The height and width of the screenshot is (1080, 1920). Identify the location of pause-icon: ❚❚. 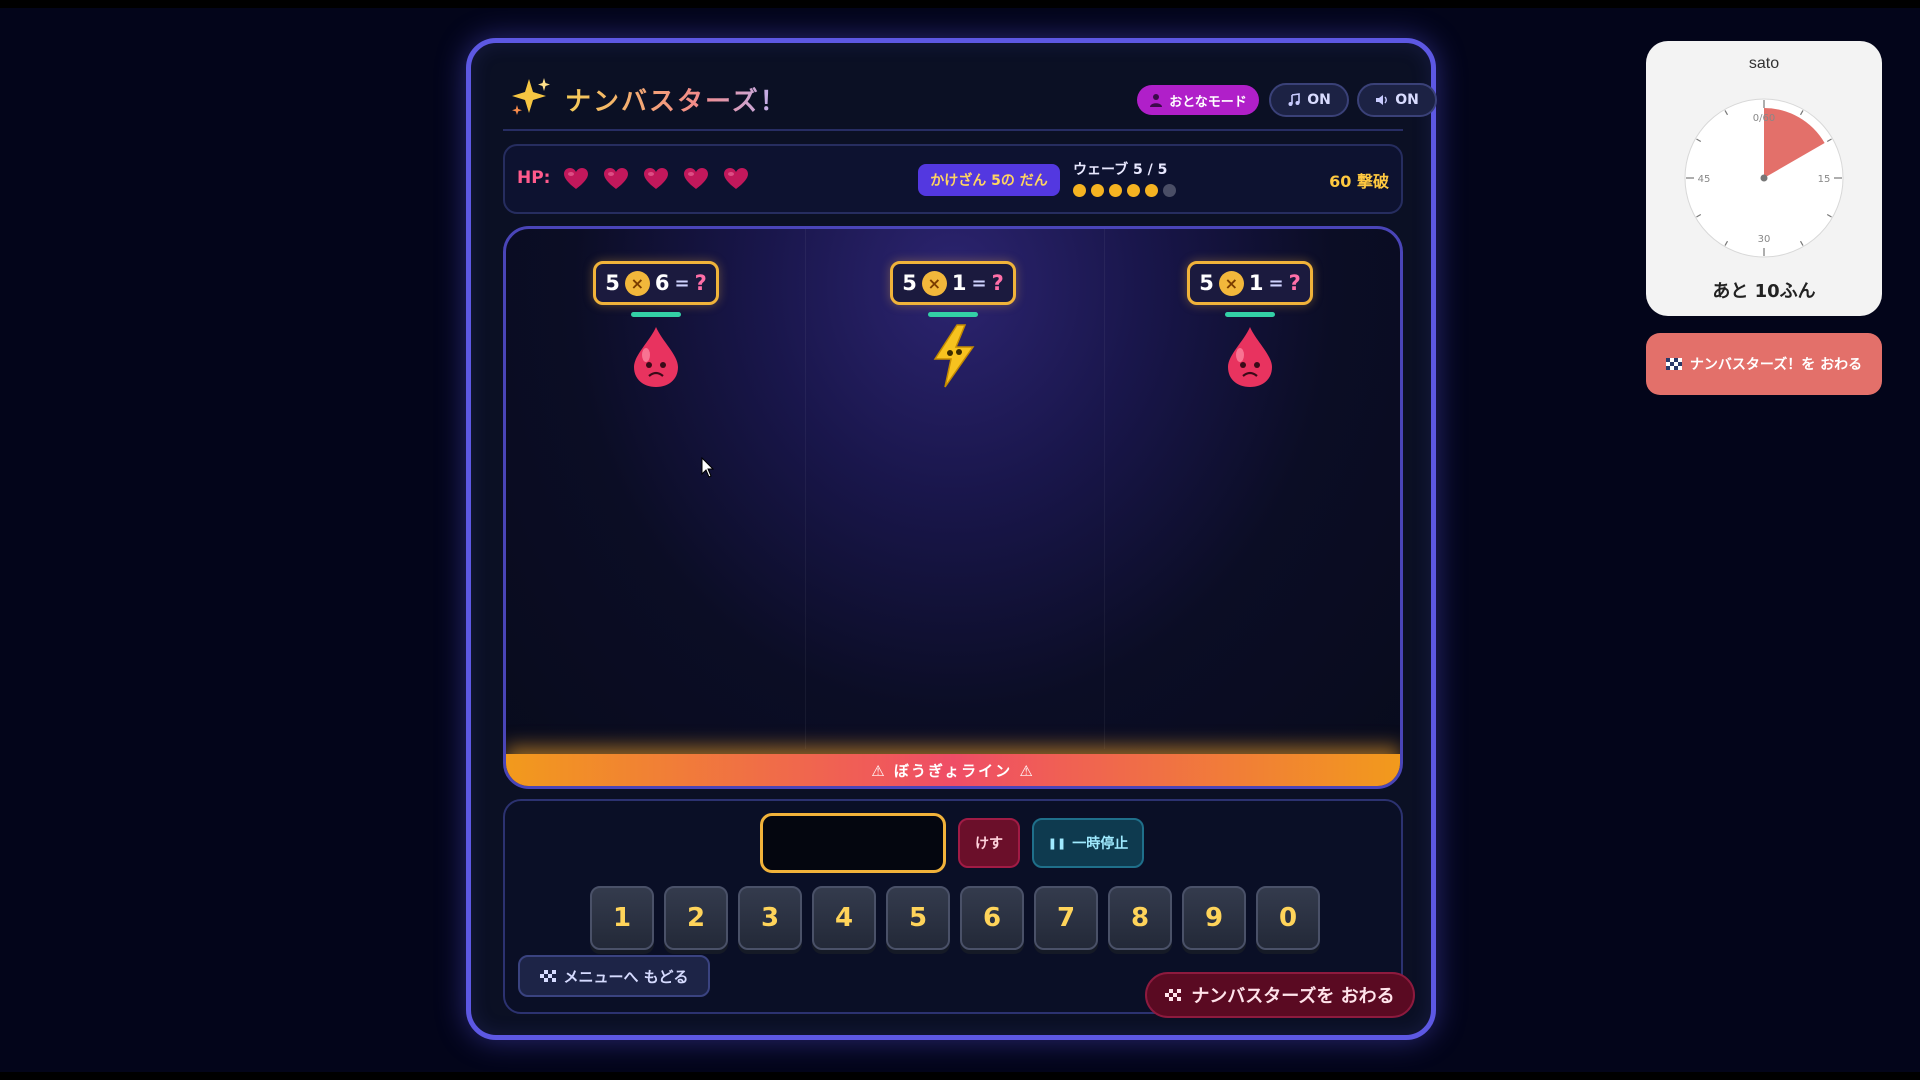
(1057, 843).